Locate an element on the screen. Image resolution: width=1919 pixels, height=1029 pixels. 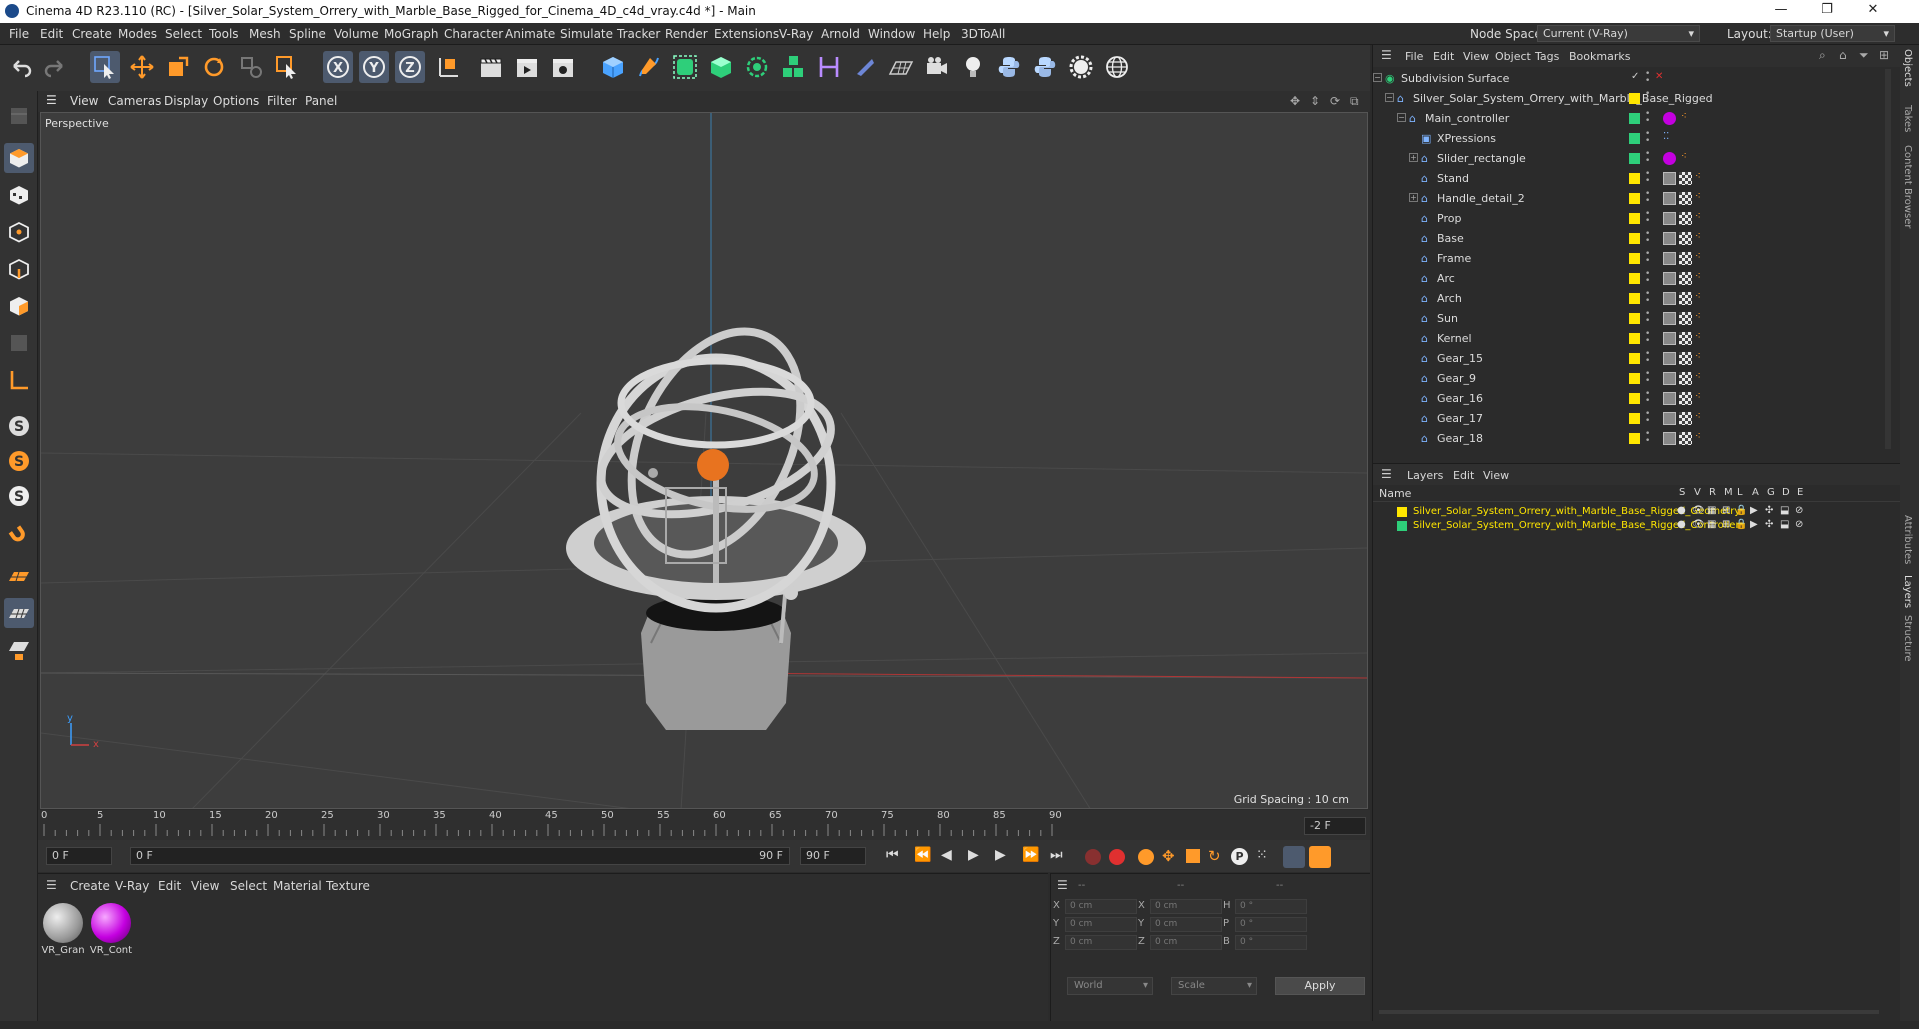
material-vr-cont: VR_Cont is located at coordinates (111, 930).